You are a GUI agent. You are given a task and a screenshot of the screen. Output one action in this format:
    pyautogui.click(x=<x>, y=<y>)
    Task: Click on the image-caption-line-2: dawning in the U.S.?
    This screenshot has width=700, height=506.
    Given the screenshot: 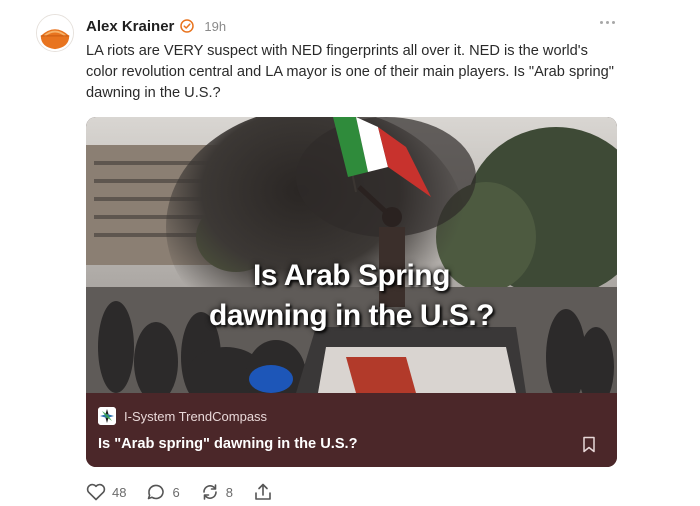 What is the action you would take?
    pyautogui.click(x=352, y=315)
    